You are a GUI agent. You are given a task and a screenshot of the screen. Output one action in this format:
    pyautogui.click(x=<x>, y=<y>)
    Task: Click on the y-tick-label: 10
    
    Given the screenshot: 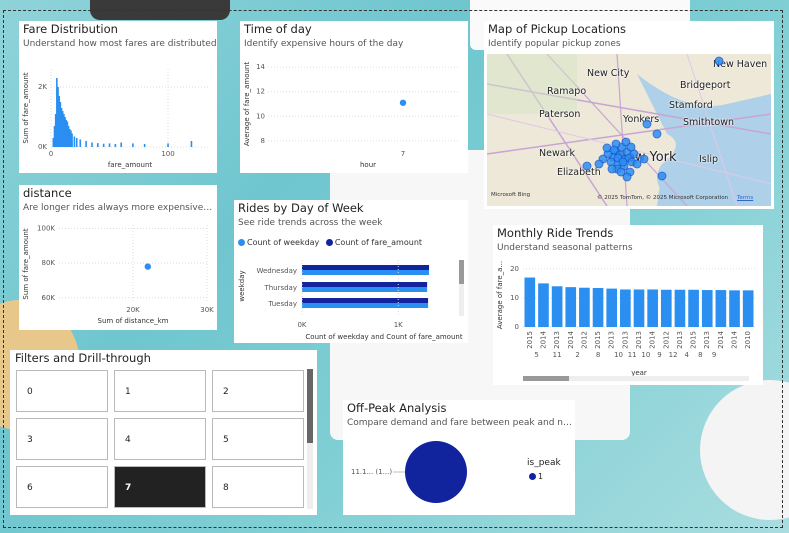 What is the action you would take?
    pyautogui.click(x=514, y=298)
    